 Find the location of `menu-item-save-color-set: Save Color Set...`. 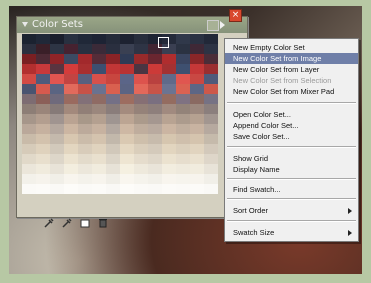

menu-item-save-color-set: Save Color Set... is located at coordinates (291, 136).